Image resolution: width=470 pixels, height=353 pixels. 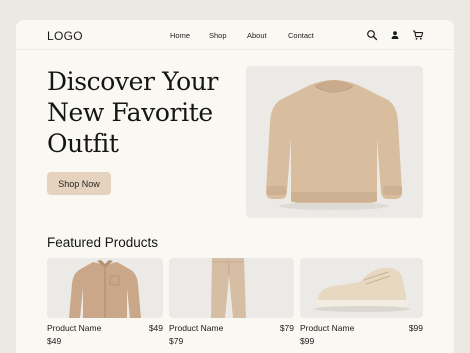 I want to click on sneaker-image, so click(x=361, y=288).